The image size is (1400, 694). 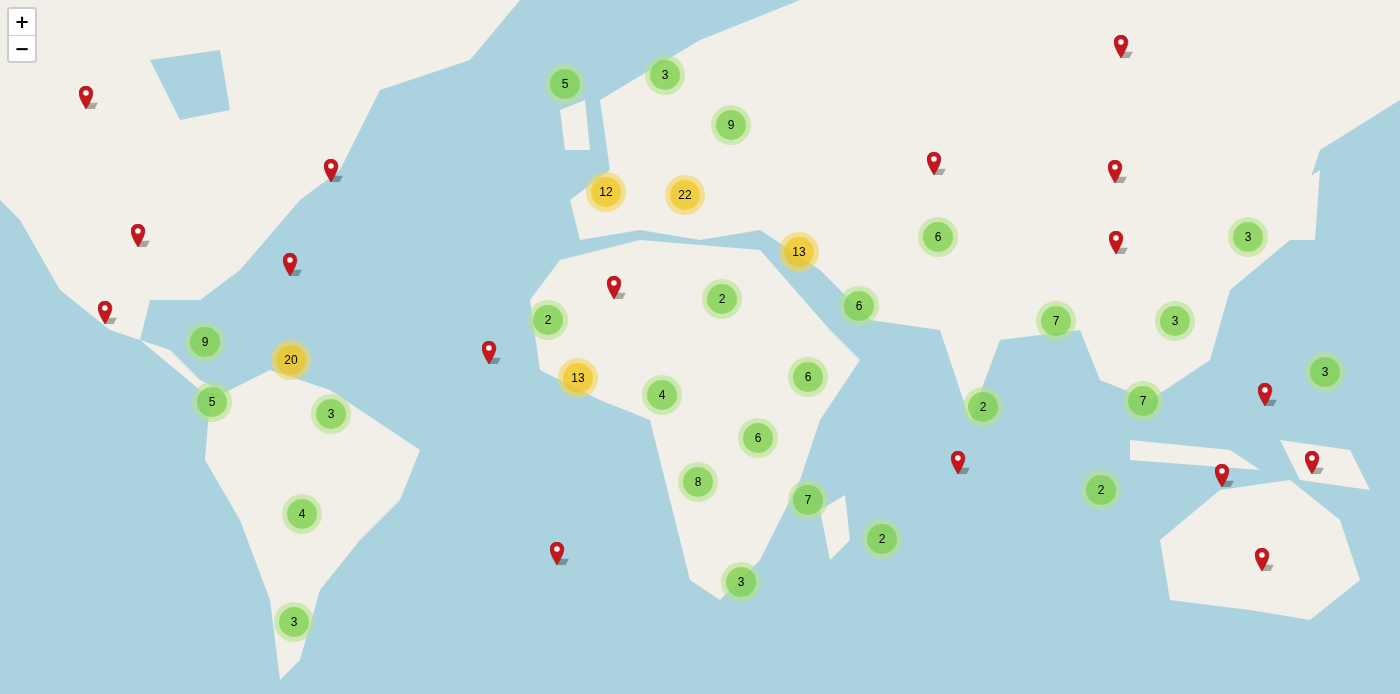 I want to click on cluster-marker: 8, so click(x=698, y=482).